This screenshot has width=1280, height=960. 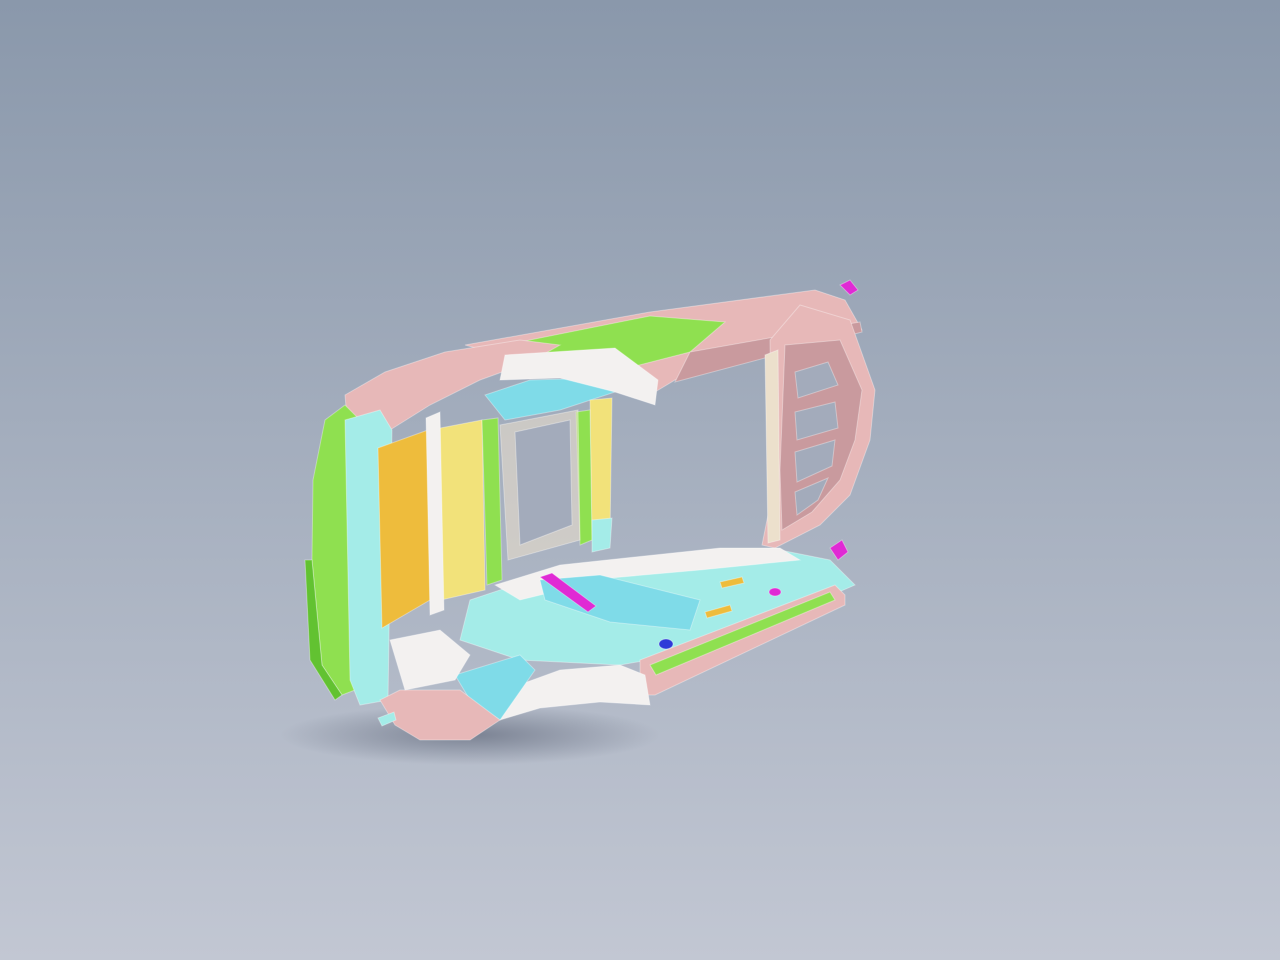 I want to click on floor-blue-hole, so click(x=666, y=644).